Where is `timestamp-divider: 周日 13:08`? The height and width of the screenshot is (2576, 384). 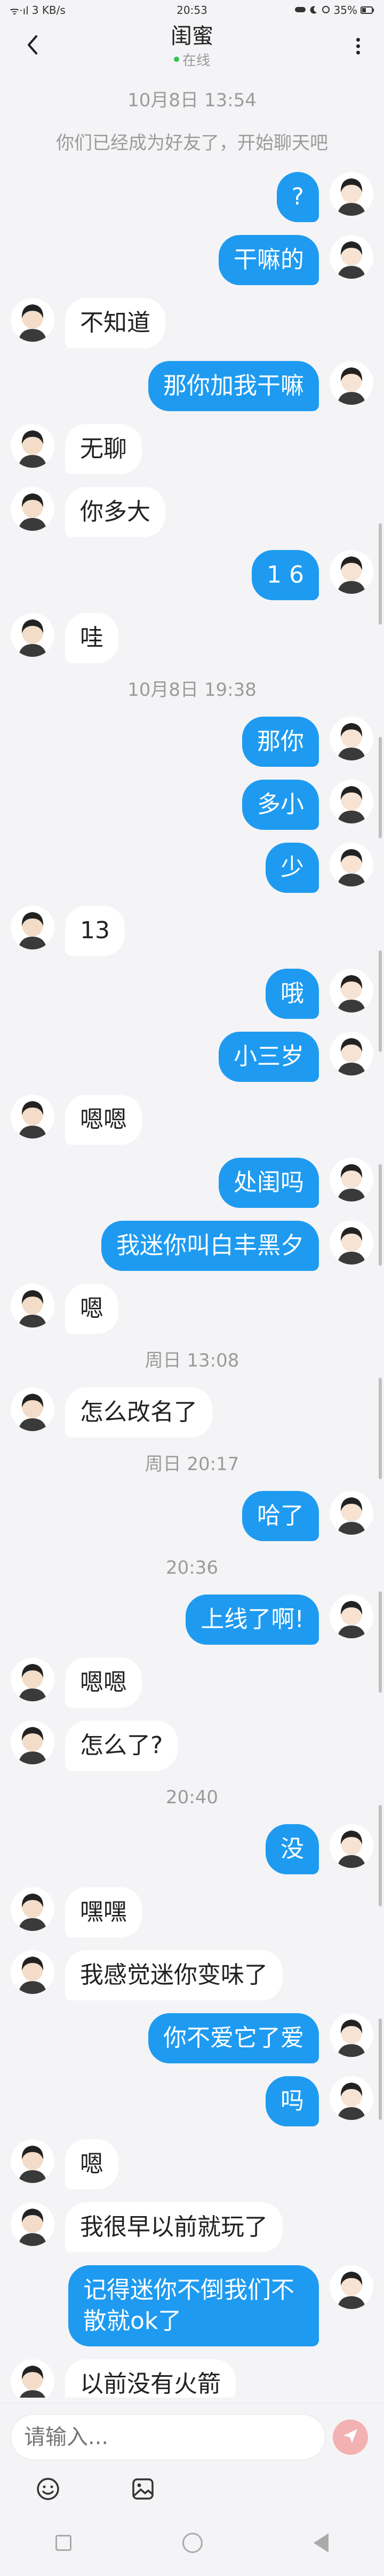
timestamp-divider: 周日 13:08 is located at coordinates (192, 1360).